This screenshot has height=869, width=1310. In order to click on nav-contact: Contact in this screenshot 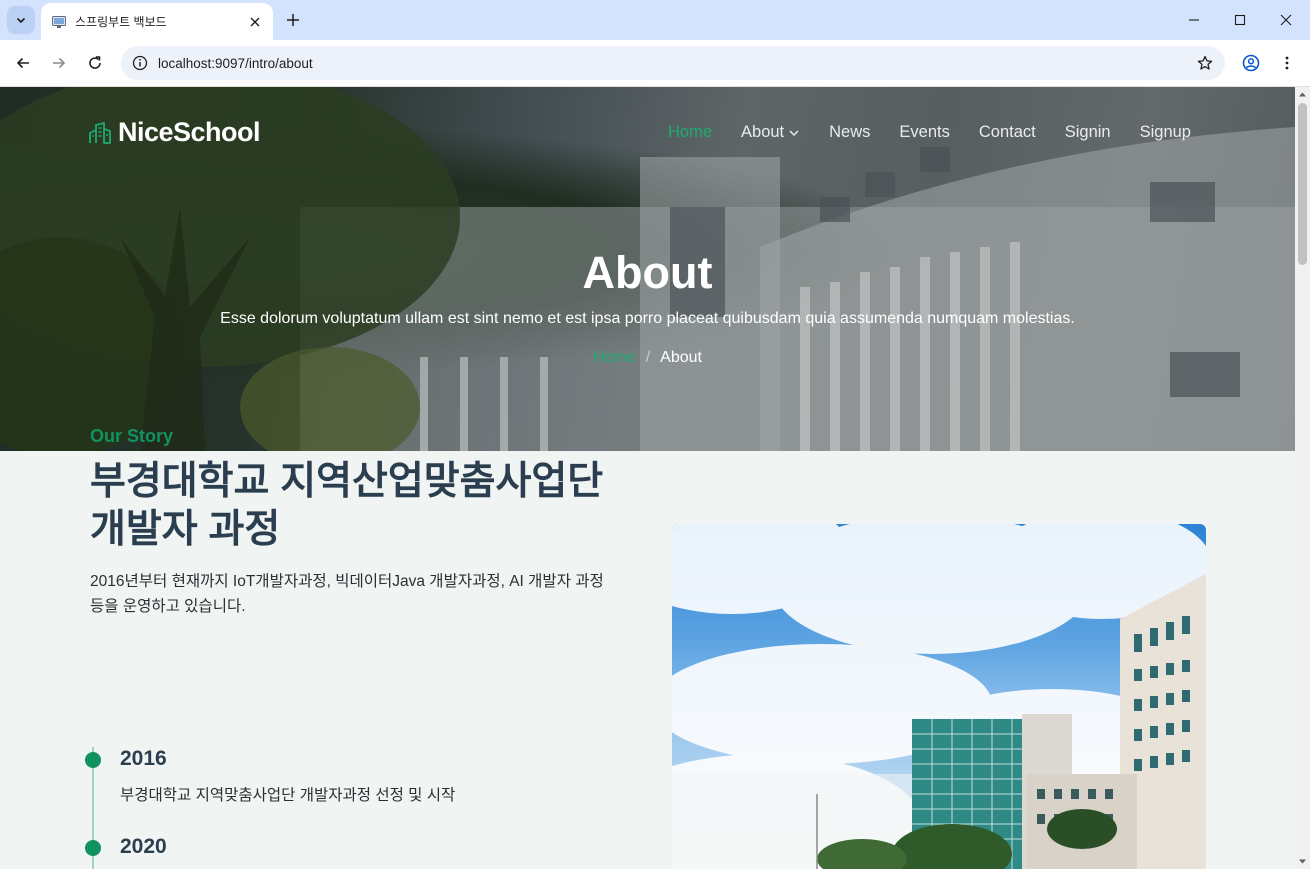, I will do `click(1007, 132)`.